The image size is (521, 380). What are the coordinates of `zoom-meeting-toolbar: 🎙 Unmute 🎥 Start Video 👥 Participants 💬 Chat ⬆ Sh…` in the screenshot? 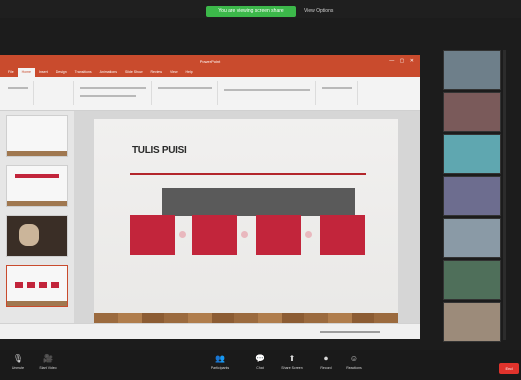 It's located at (260, 365).